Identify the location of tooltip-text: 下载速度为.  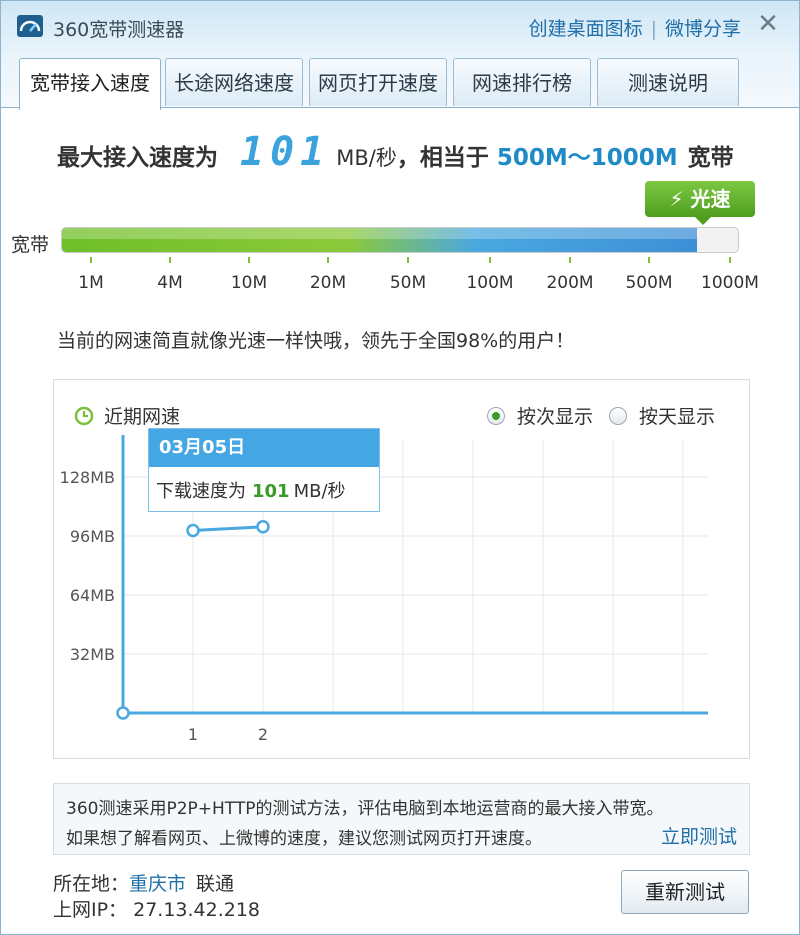
(201, 491).